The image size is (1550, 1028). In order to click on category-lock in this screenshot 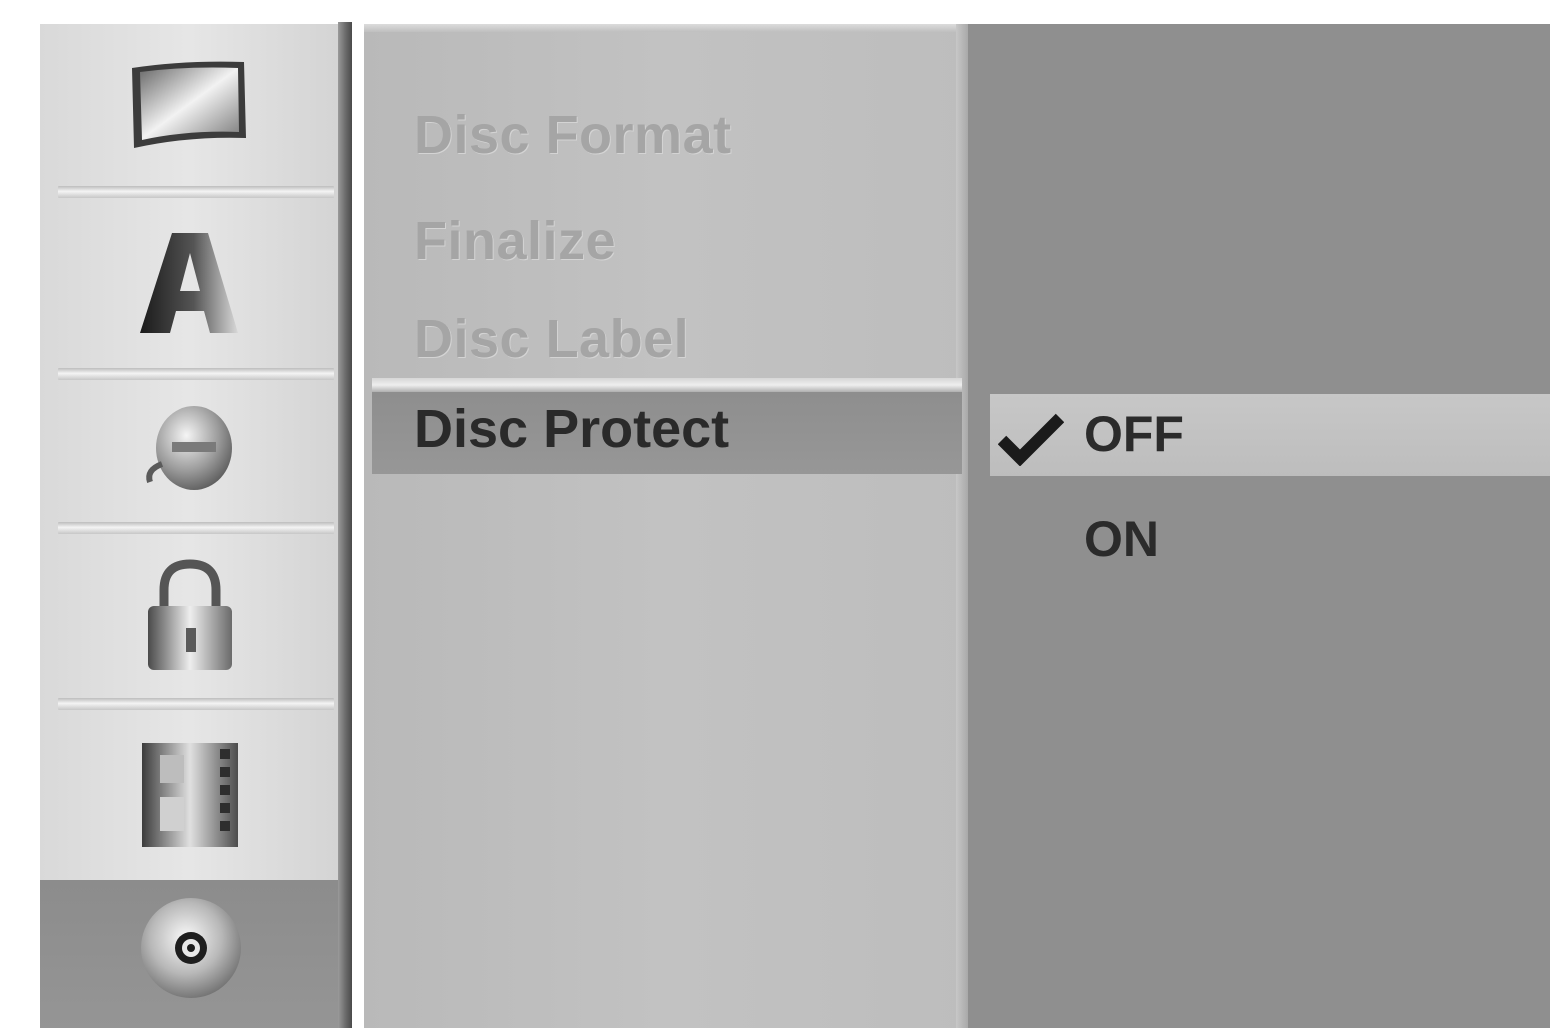, I will do `click(189, 618)`.